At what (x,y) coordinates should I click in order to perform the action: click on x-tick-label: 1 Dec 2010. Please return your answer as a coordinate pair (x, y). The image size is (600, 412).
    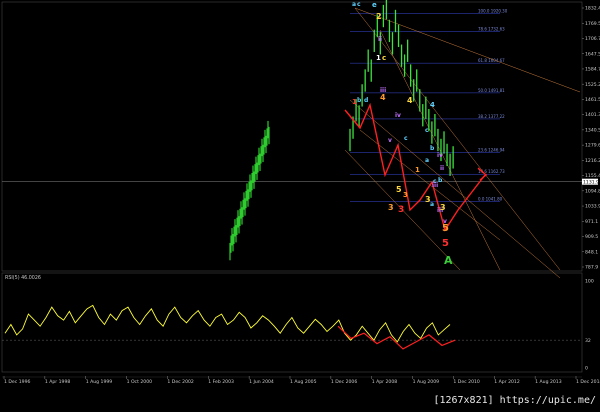
    Looking at the image, I should click on (466, 382).